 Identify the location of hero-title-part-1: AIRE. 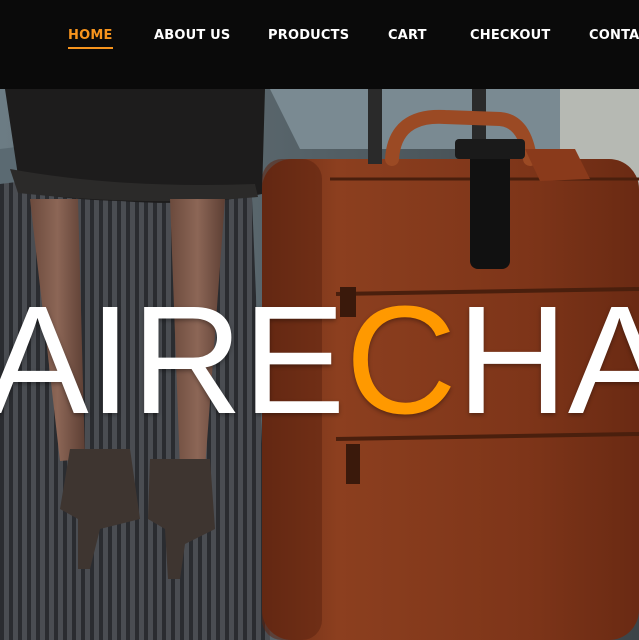
(173, 360).